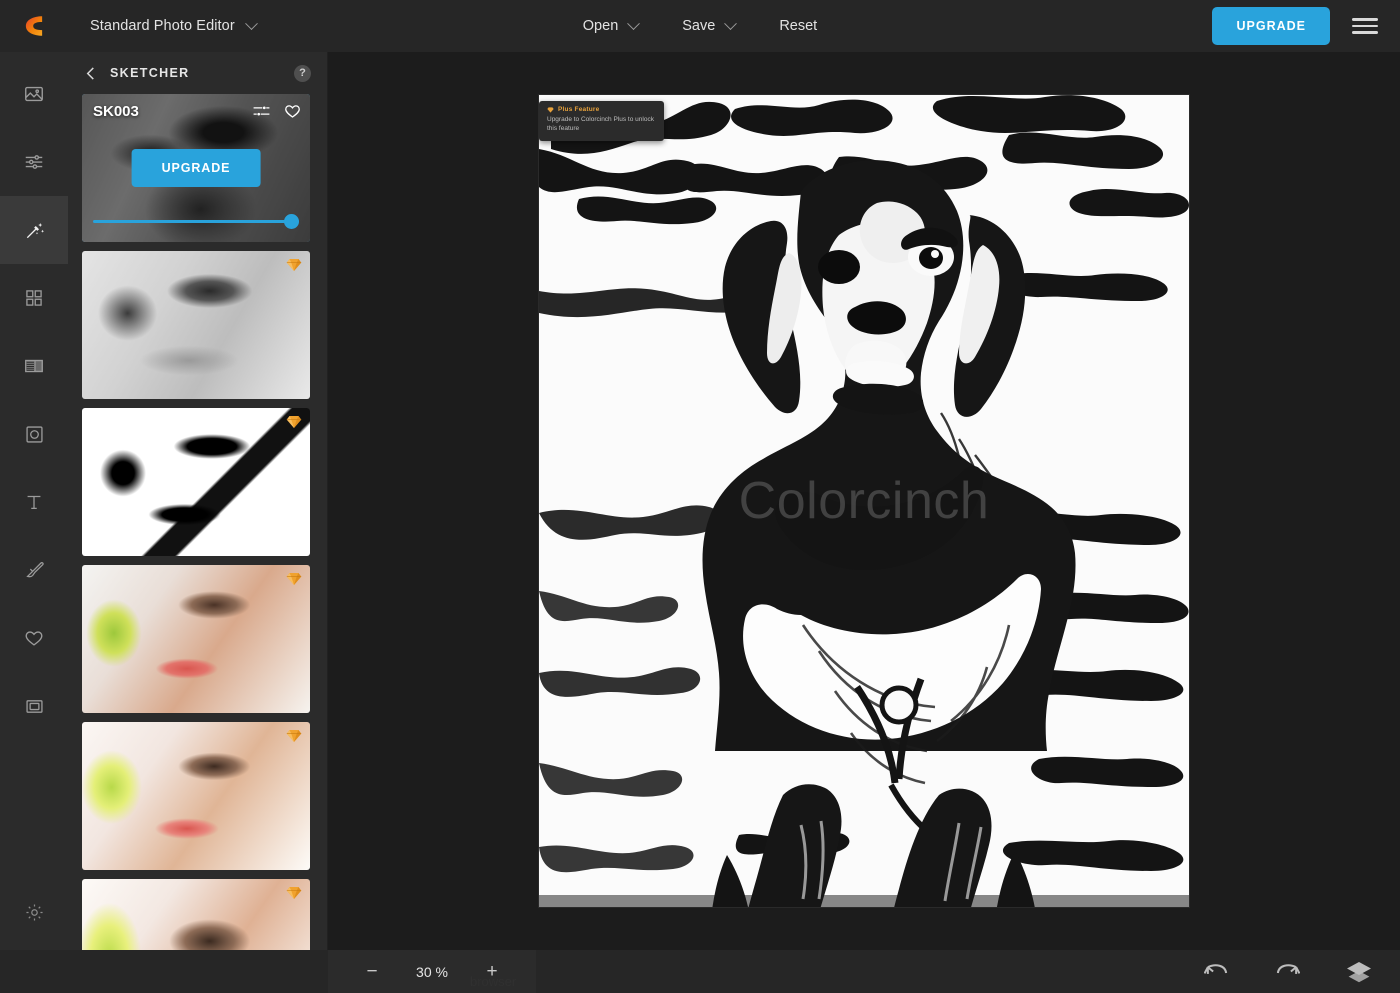 Image resolution: width=1400 pixels, height=993 pixels. I want to click on top-bar-right: UPGRADE, so click(1306, 26).